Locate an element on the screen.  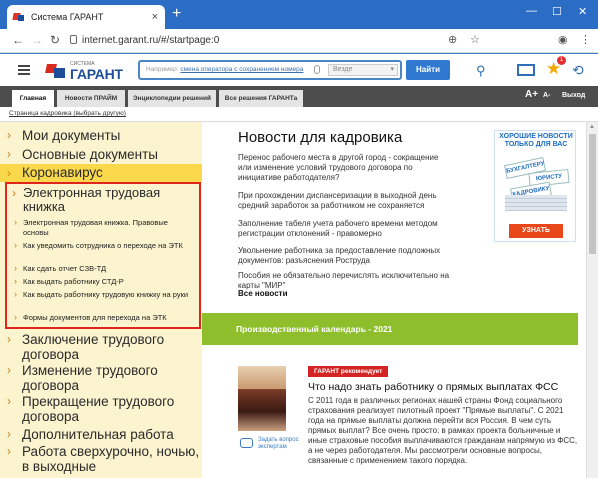
scrollbar-thumb is located at coordinates (592, 194).